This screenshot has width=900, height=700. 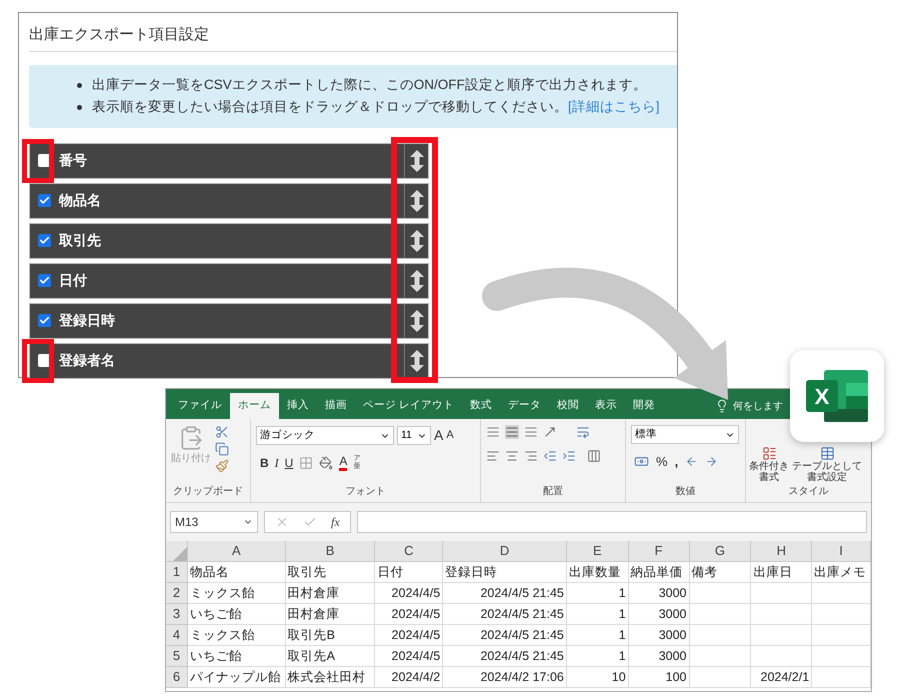 What do you see at coordinates (583, 432) in the screenshot?
I see `wrap-text-icon` at bounding box center [583, 432].